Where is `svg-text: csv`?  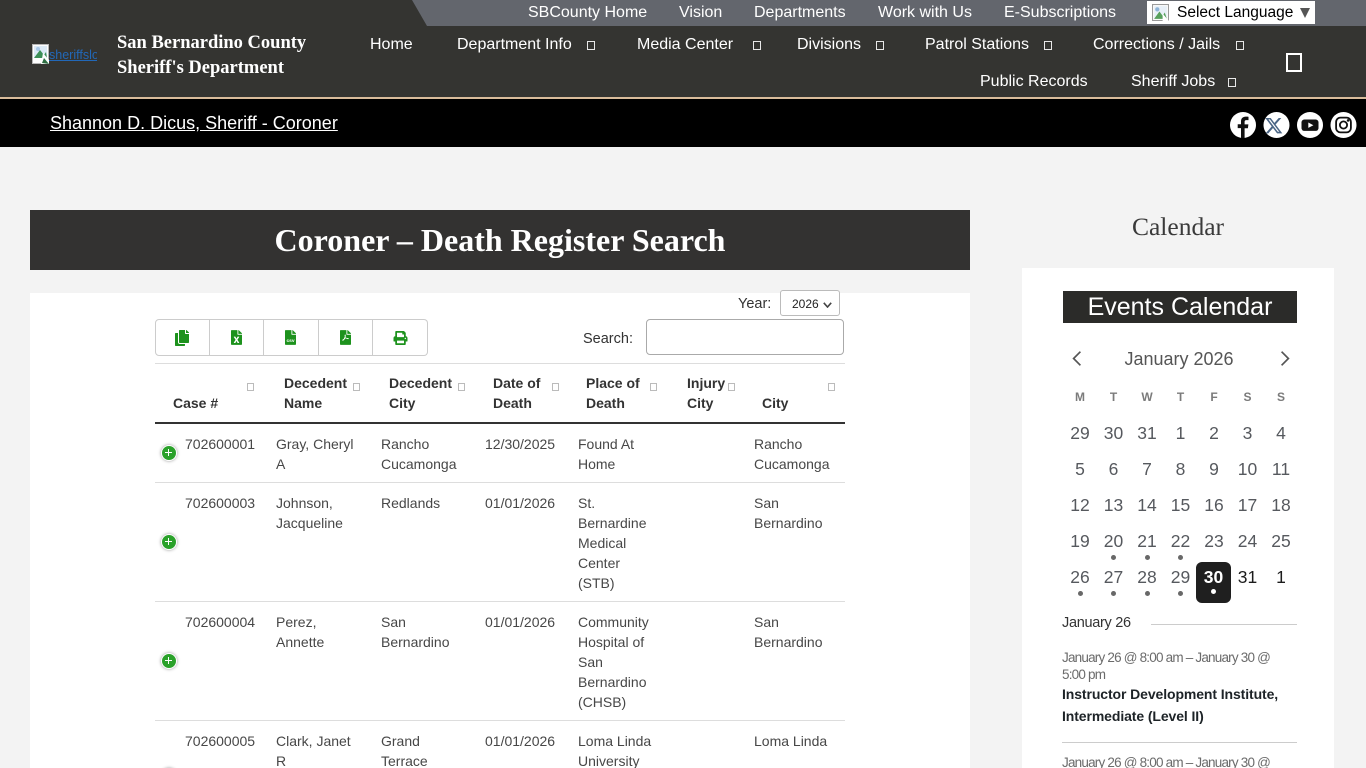
svg-text: csv is located at coordinates (291, 341).